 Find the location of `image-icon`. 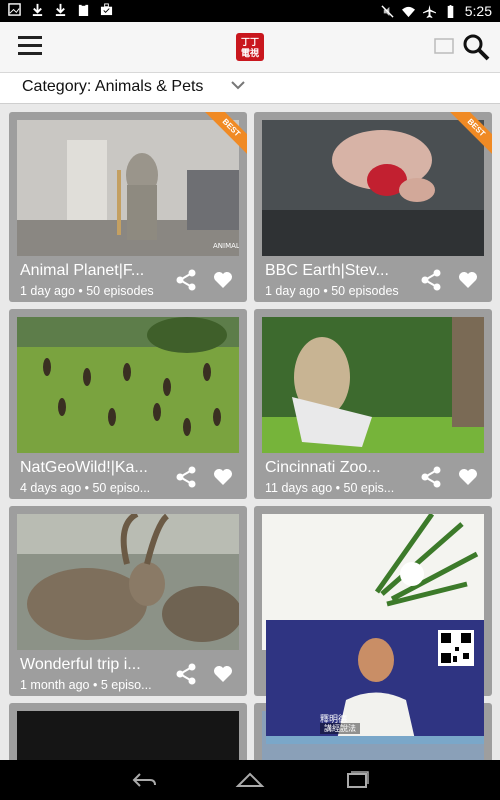

image-icon is located at coordinates (14, 9).